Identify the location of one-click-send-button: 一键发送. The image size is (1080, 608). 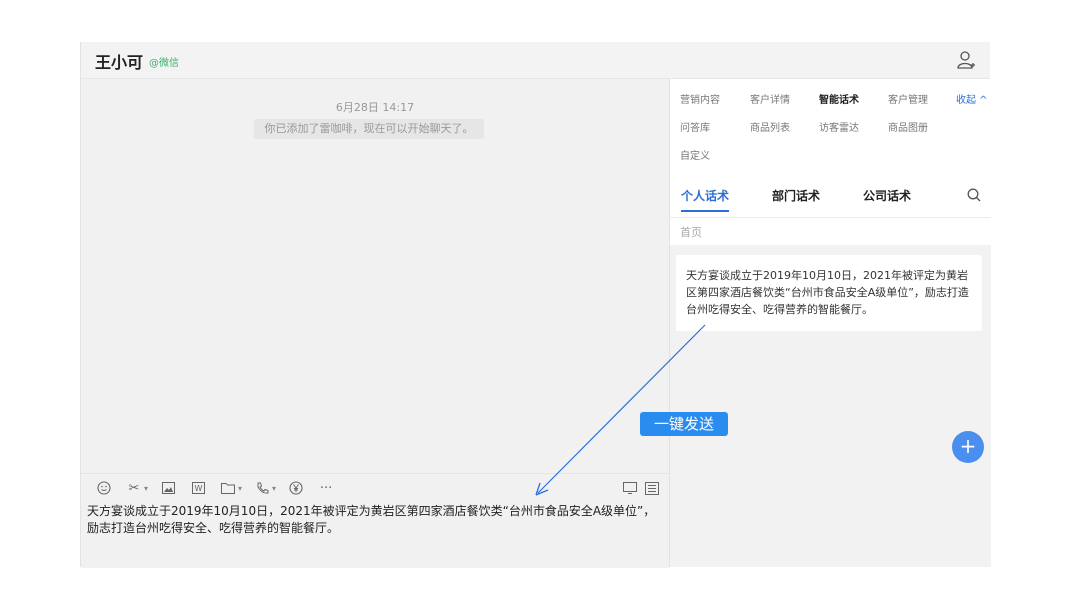
(684, 424).